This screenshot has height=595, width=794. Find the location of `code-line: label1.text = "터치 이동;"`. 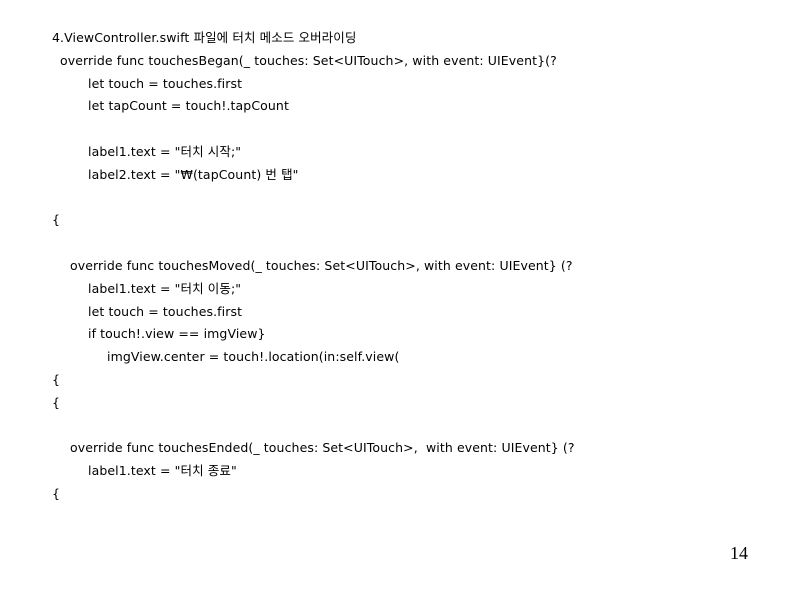

code-line: label1.text = "터치 이동;" is located at coordinates (165, 288).